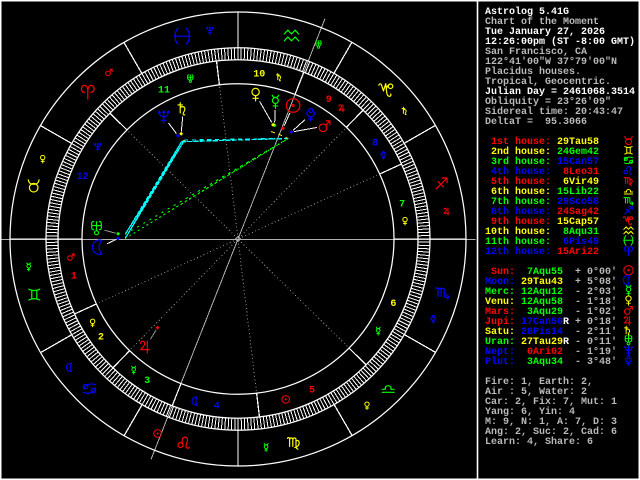 This screenshot has width=640, height=480. What do you see at coordinates (217, 406) in the screenshot?
I see `svg-text: 4` at bounding box center [217, 406].